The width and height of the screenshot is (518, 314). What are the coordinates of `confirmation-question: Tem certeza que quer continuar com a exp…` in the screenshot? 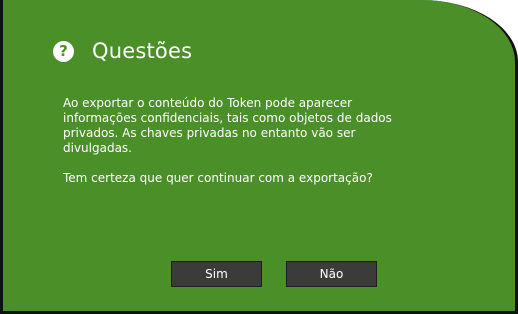 It's located at (218, 178).